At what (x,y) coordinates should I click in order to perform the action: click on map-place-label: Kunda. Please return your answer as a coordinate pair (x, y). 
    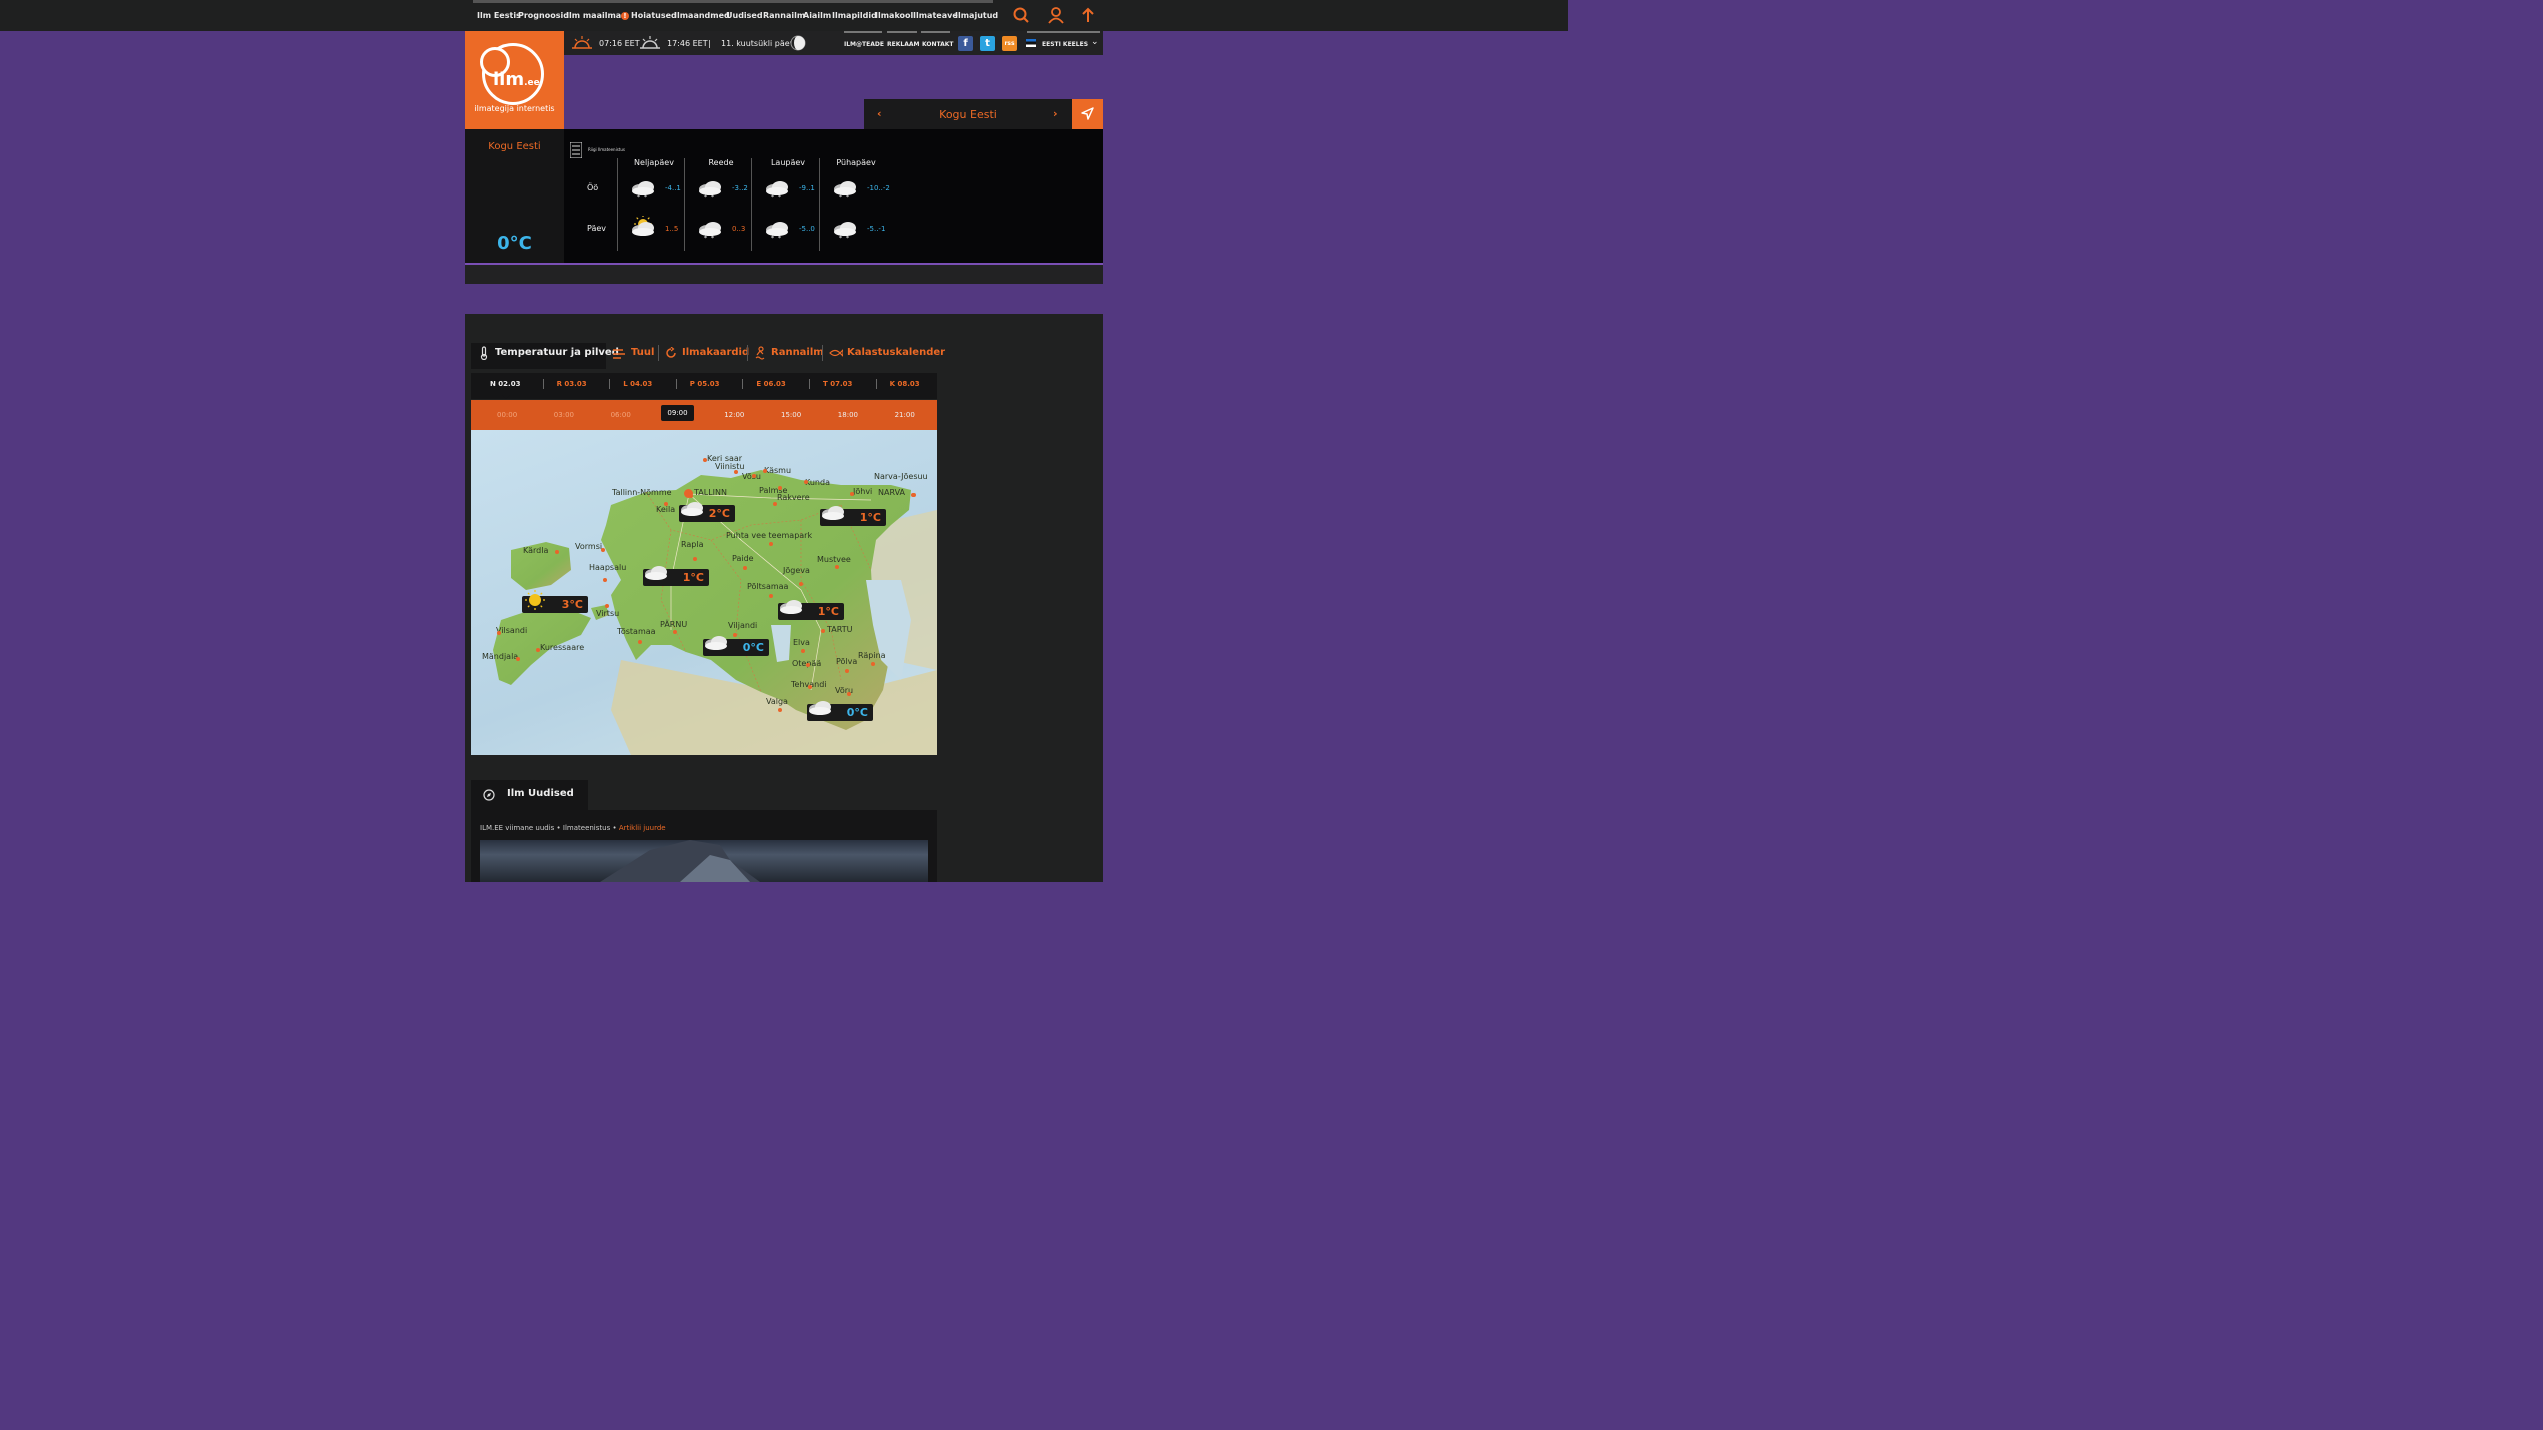
    Looking at the image, I should click on (817, 482).